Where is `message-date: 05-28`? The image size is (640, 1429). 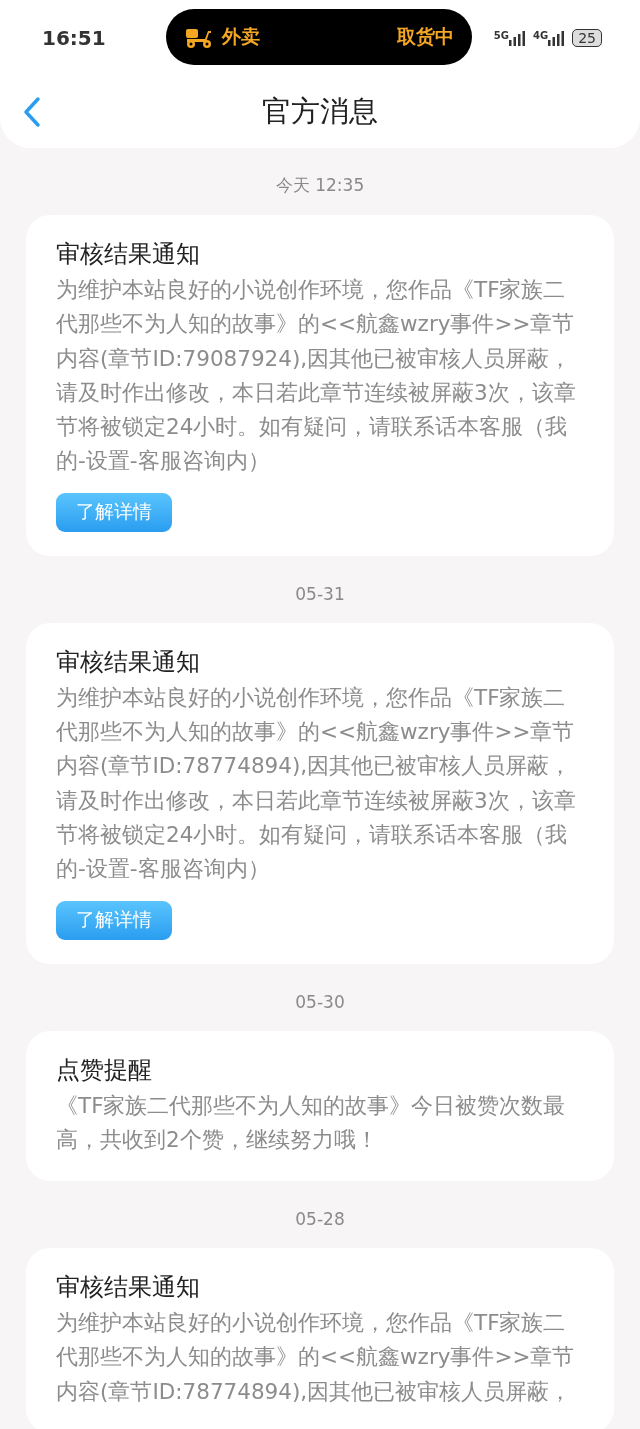
message-date: 05-28 is located at coordinates (320, 1220).